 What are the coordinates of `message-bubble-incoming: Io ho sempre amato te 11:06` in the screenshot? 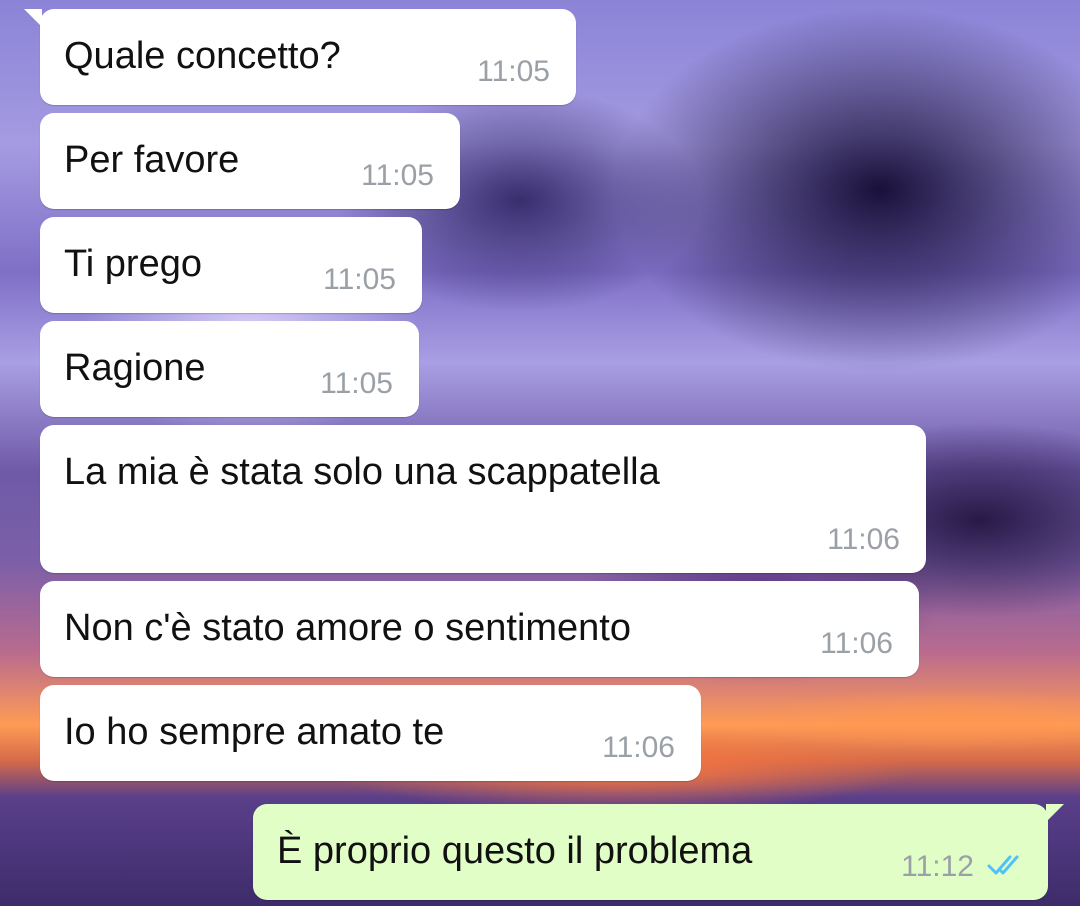 It's located at (370, 733).